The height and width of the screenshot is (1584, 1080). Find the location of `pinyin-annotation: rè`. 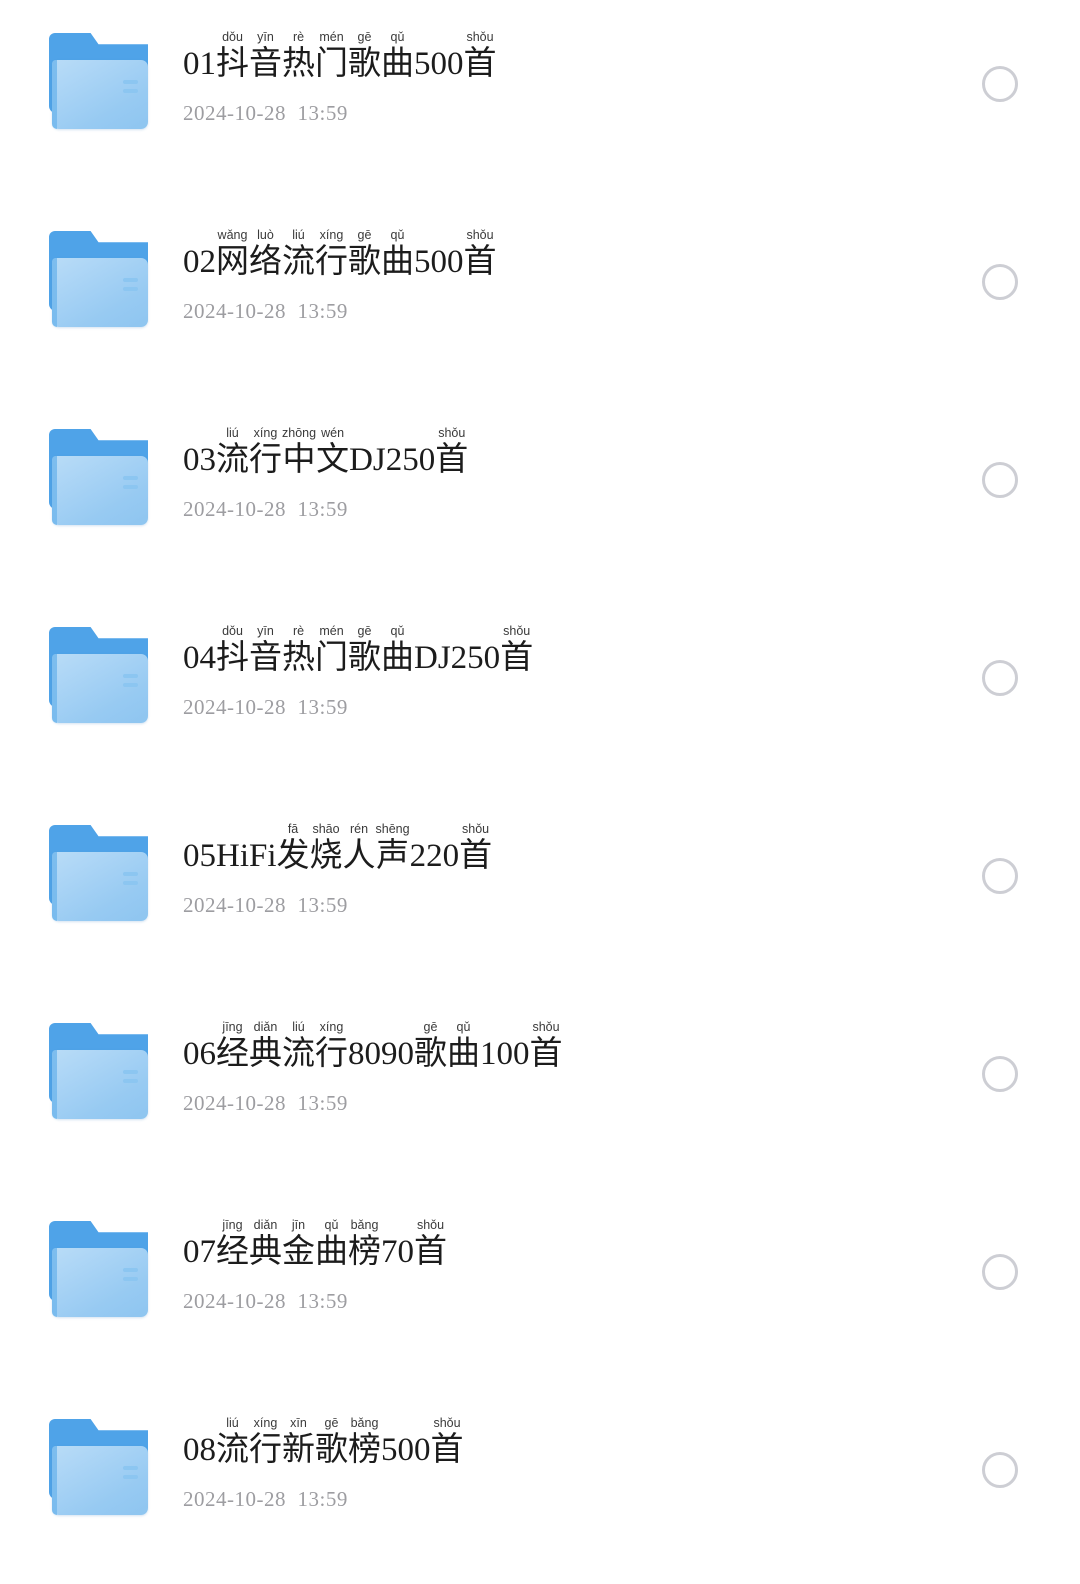

pinyin-annotation: rè is located at coordinates (298, 37).